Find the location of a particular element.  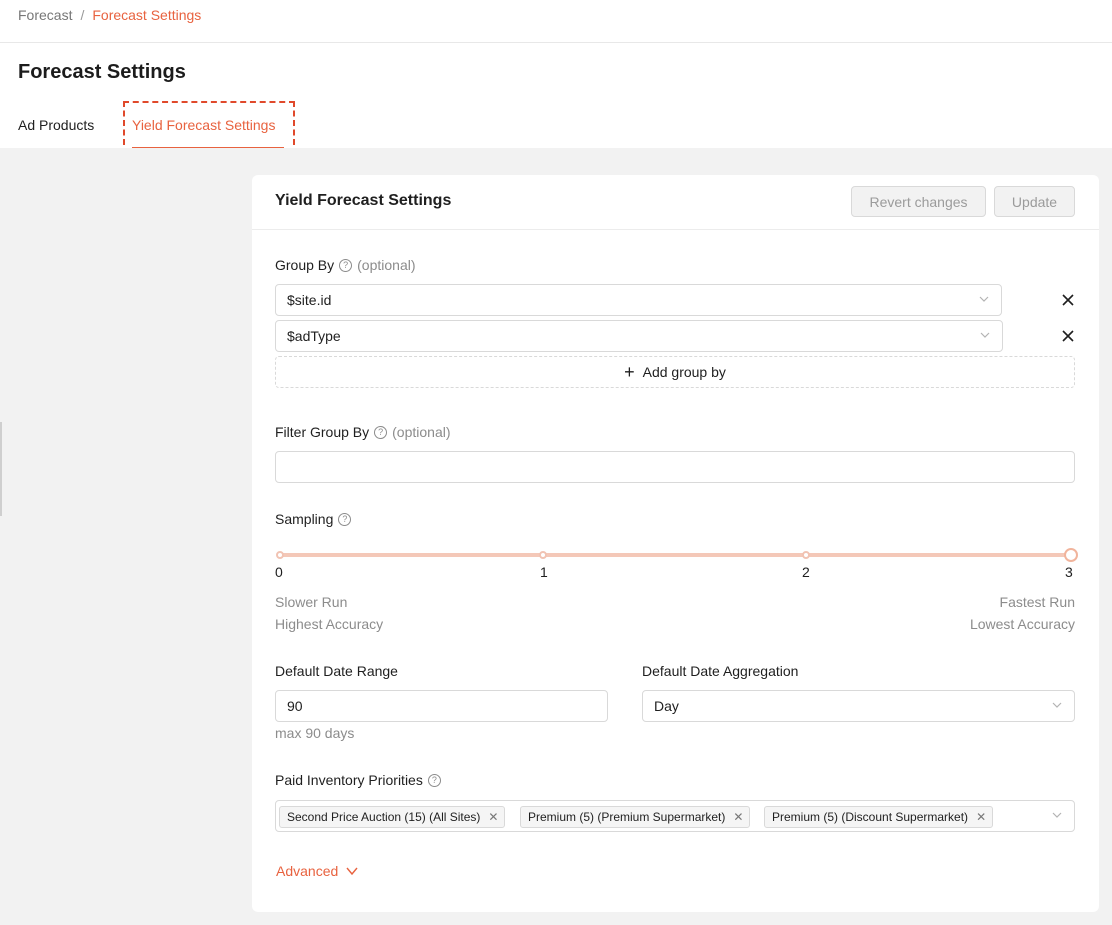

breadcrumb: Forecast / Forecast Settings is located at coordinates (109, 15).